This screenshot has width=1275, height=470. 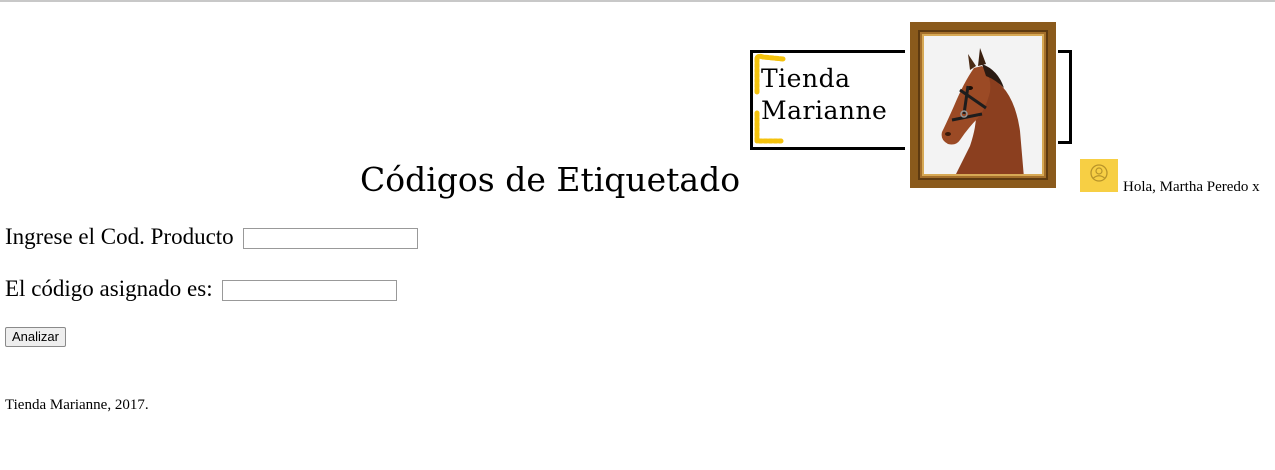 I want to click on footer-text: Tienda Marianne, 2017., so click(x=77, y=405).